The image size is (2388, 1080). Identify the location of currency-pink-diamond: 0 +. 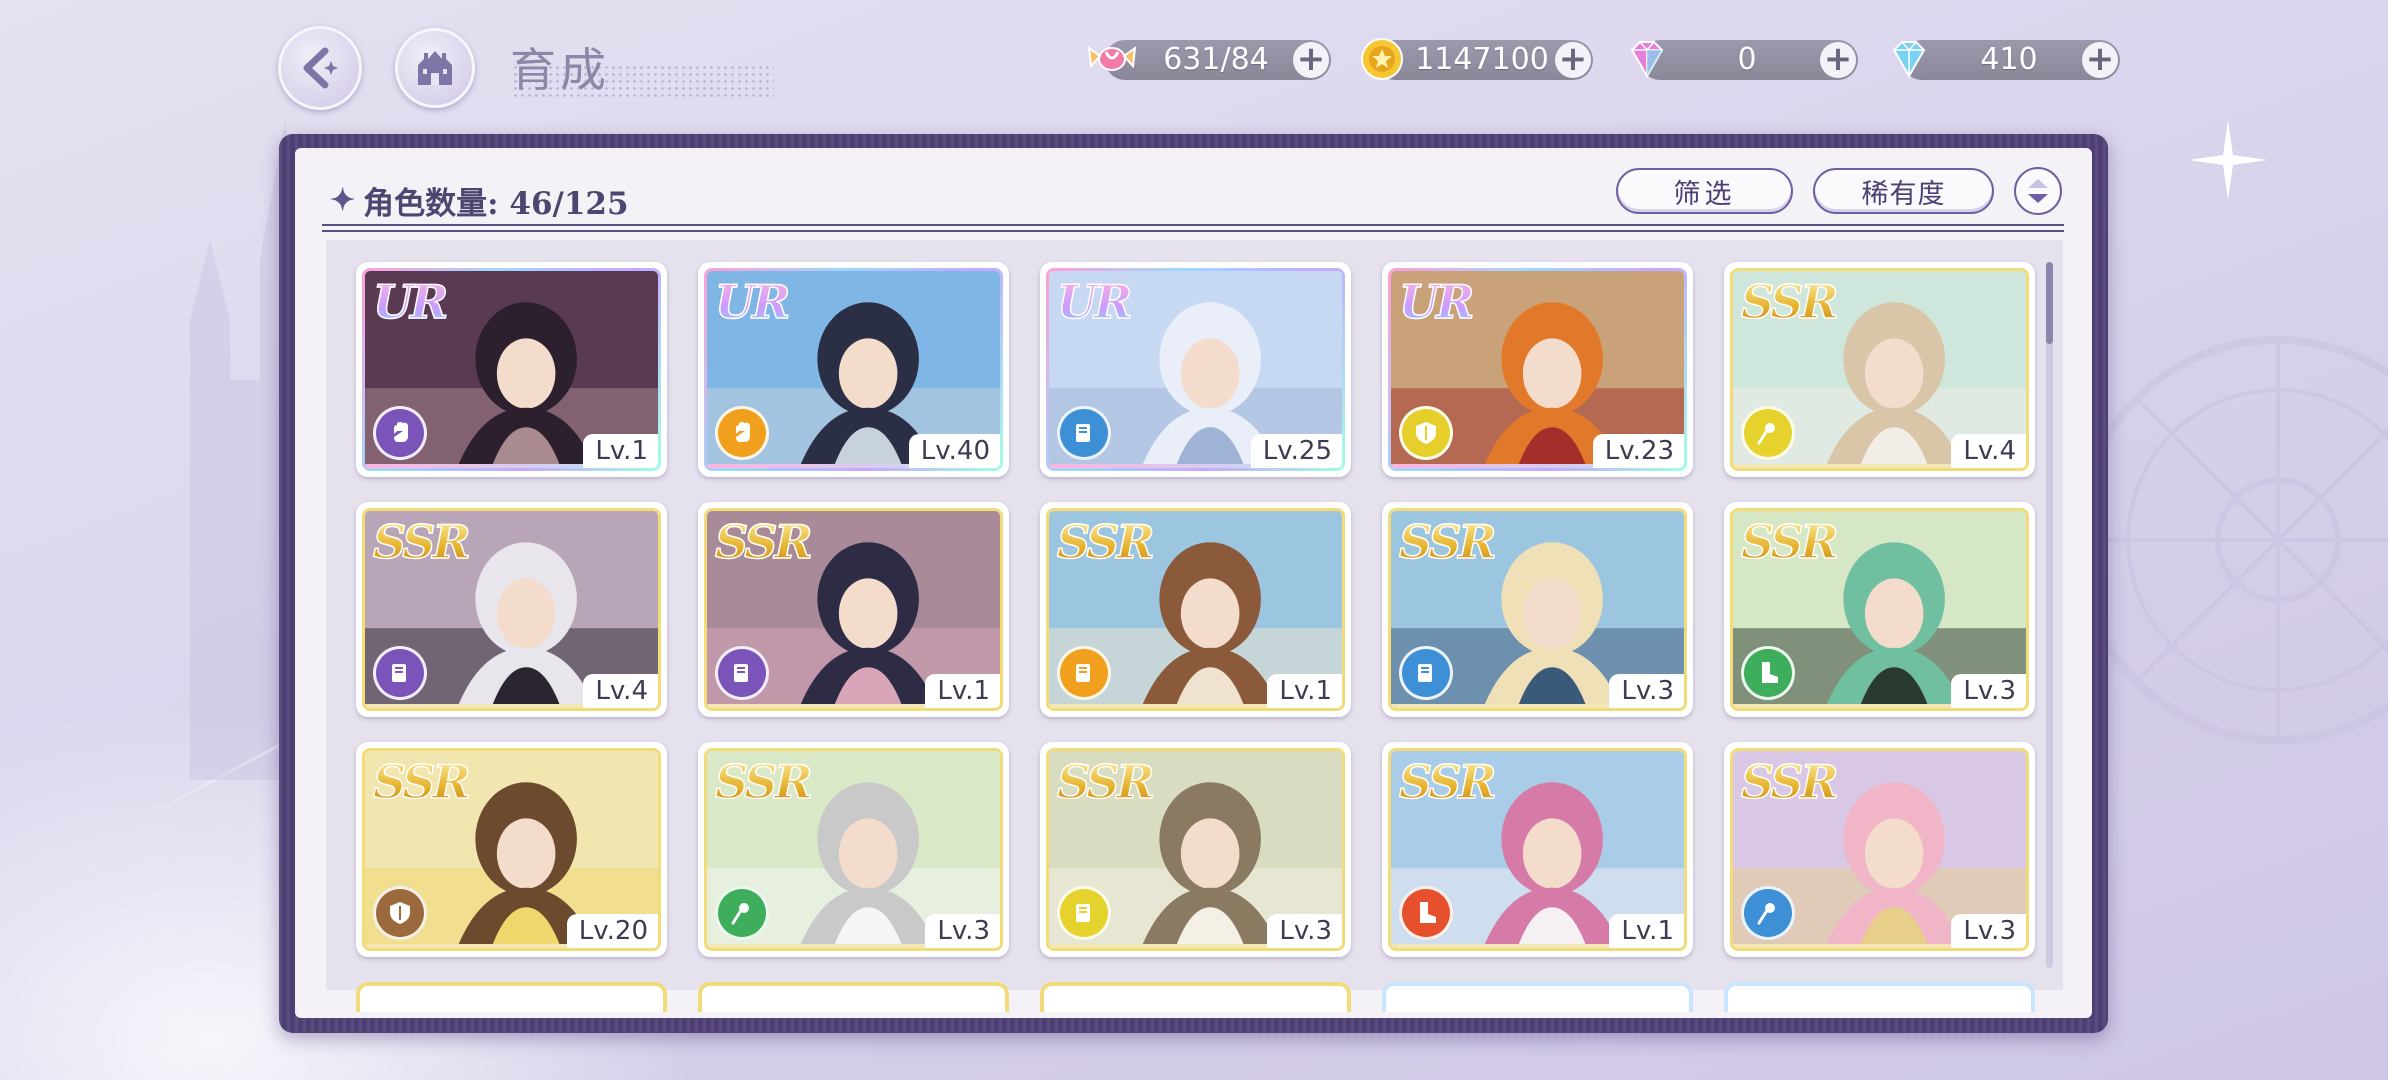
(1744, 60).